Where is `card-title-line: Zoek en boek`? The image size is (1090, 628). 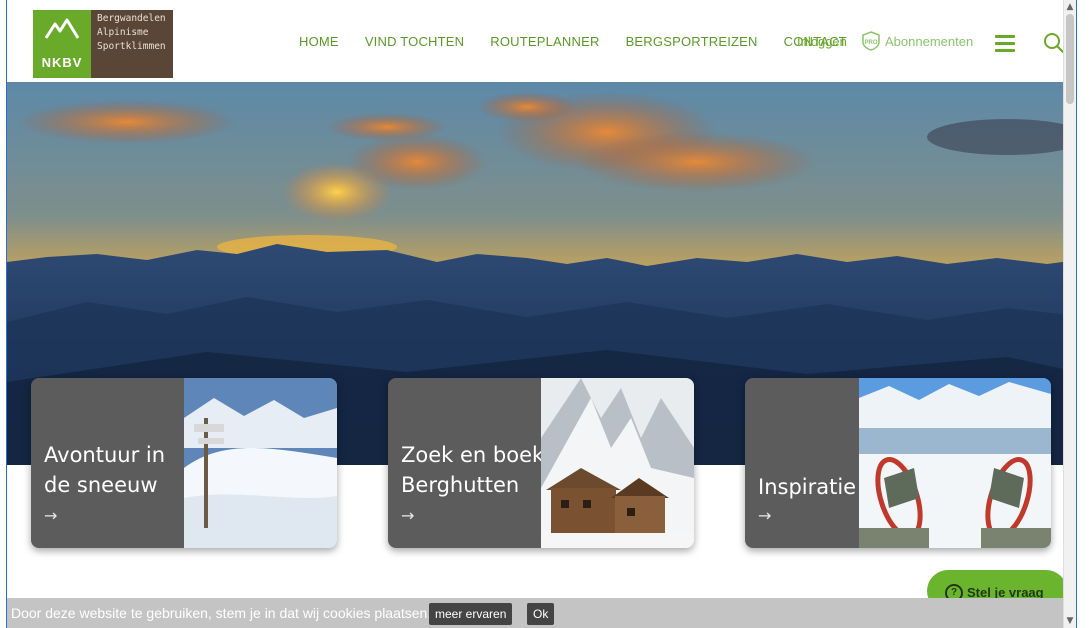
card-title-line: Zoek en boek is located at coordinates (473, 455).